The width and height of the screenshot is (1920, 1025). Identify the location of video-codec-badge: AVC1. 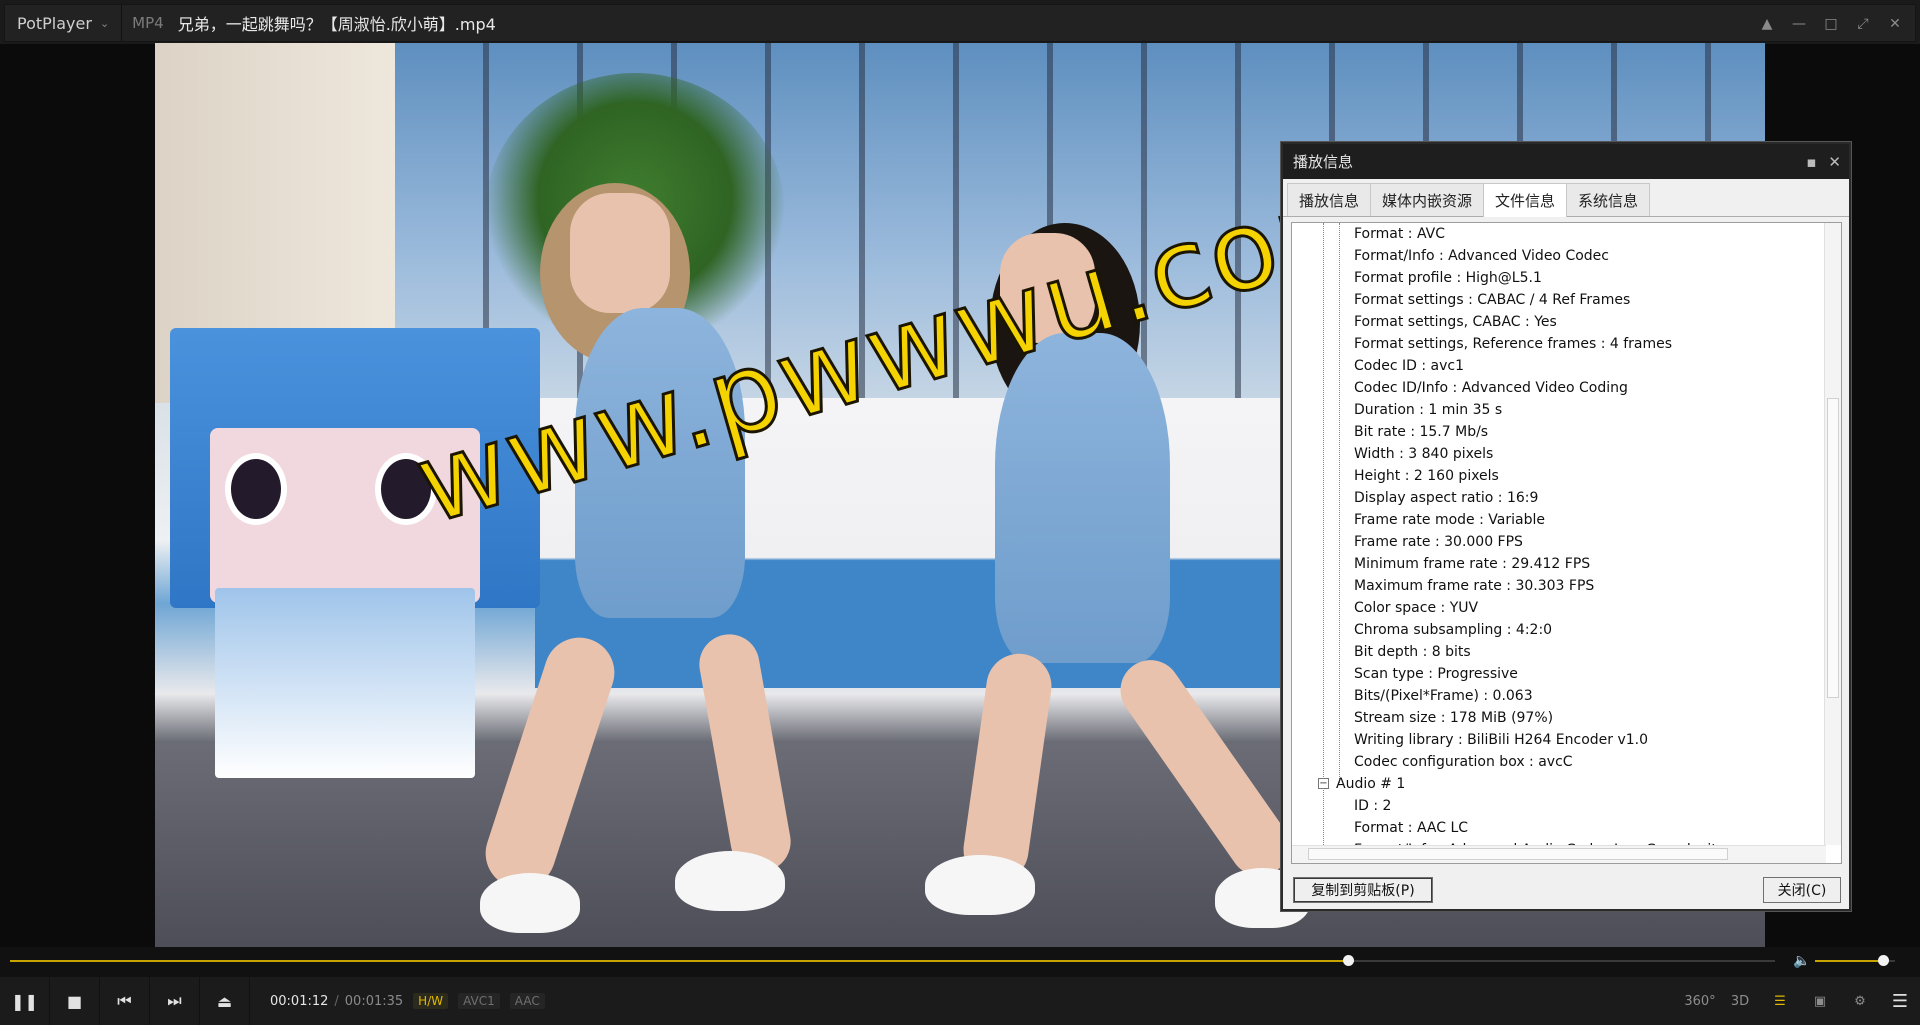
(479, 1001).